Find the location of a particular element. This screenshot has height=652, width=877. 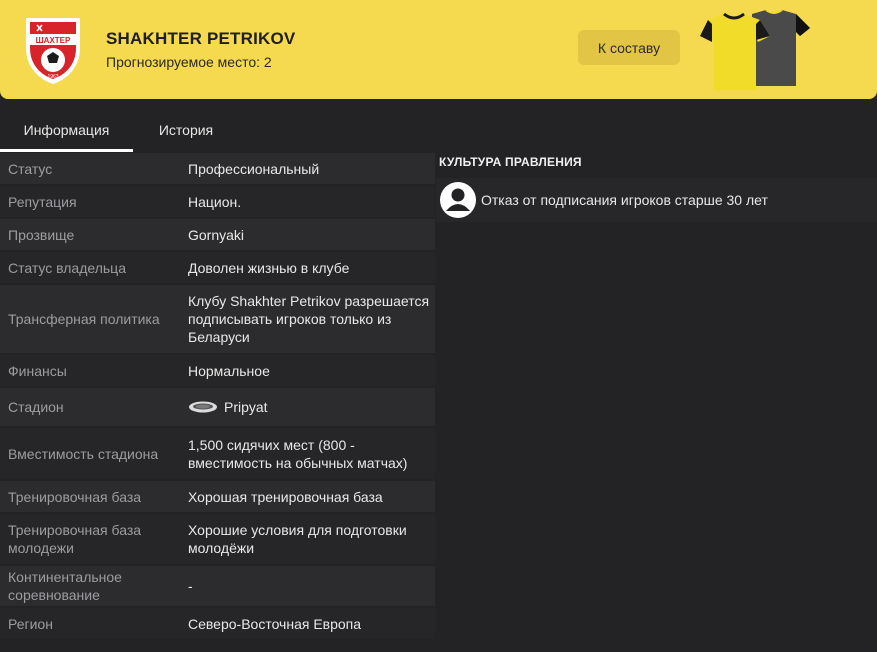

info-row-reputation: Репутация Национ. is located at coordinates (217, 201).